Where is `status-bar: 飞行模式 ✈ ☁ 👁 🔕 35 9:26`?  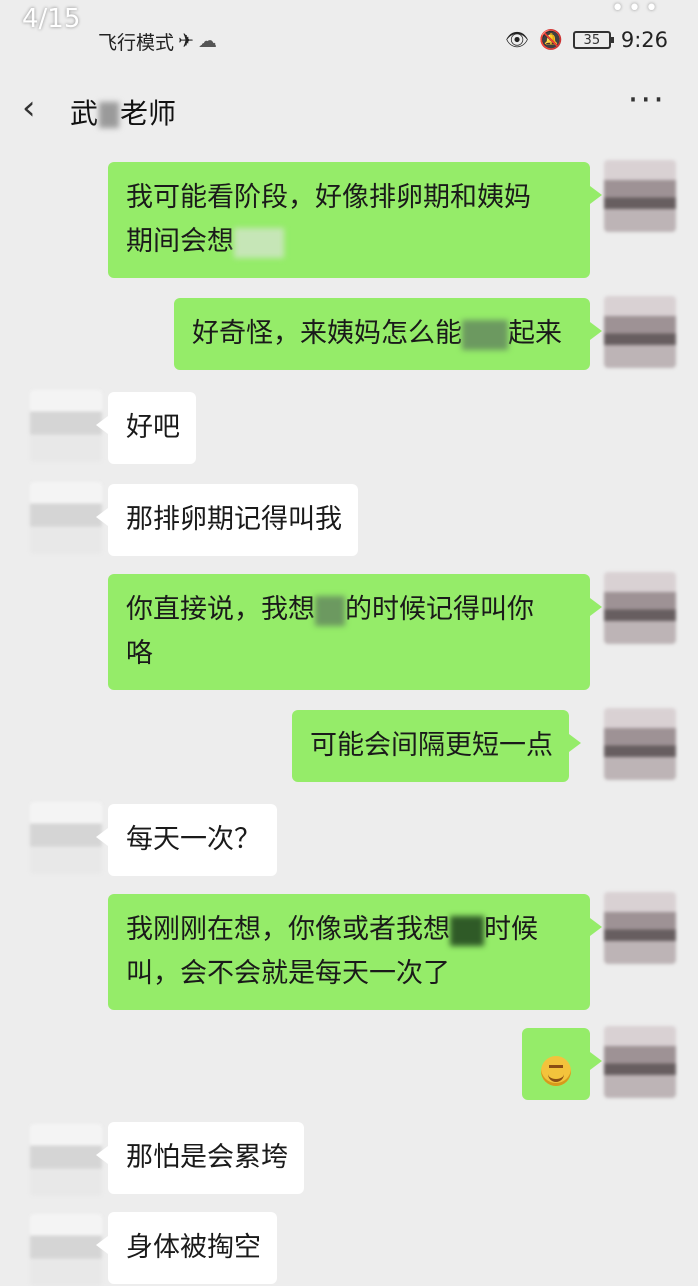
status-bar: 飞行模式 ✈ ☁ 👁 🔕 35 9:26 is located at coordinates (349, 36).